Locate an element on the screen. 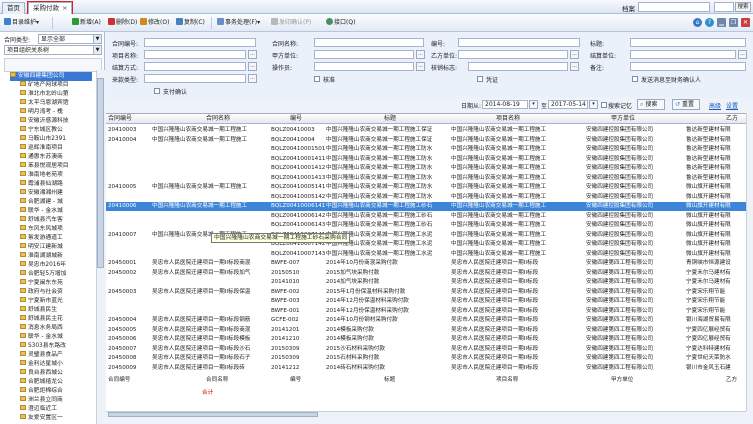 This screenshot has width=753, height=424. delete-button: 删除(D) is located at coordinates (122, 23).